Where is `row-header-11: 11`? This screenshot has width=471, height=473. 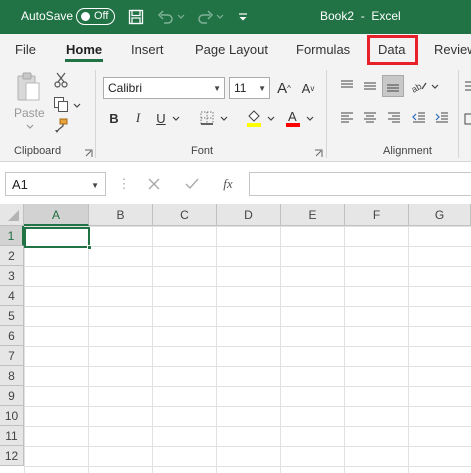 row-header-11: 11 is located at coordinates (12, 436).